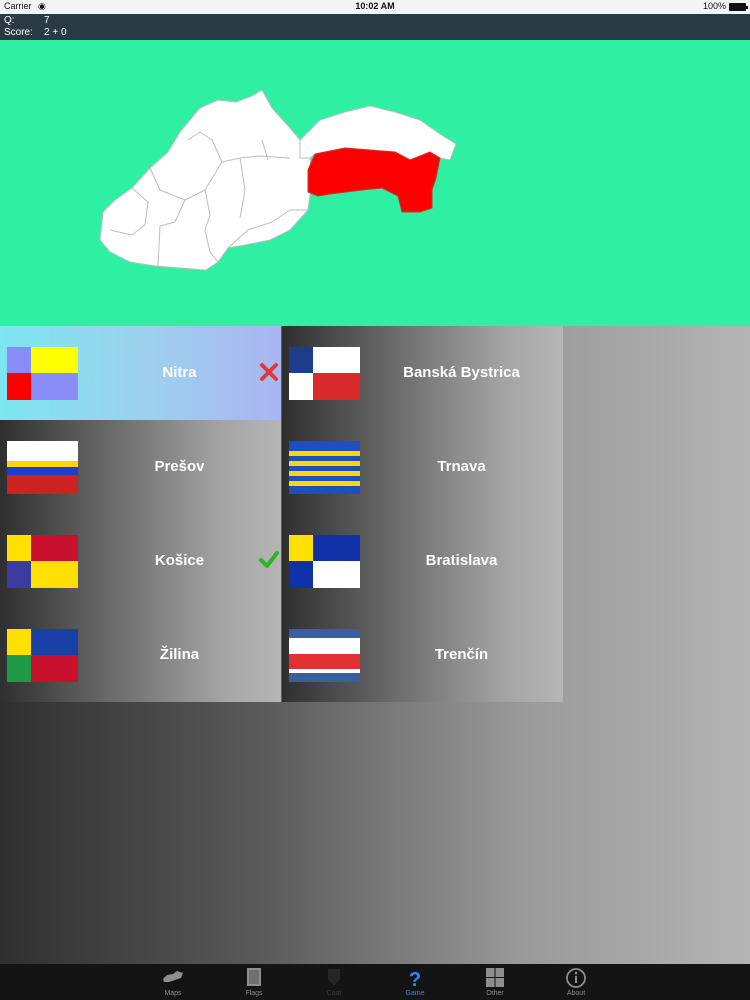  I want to click on answer-bratislava: Bratislava, so click(422, 561).